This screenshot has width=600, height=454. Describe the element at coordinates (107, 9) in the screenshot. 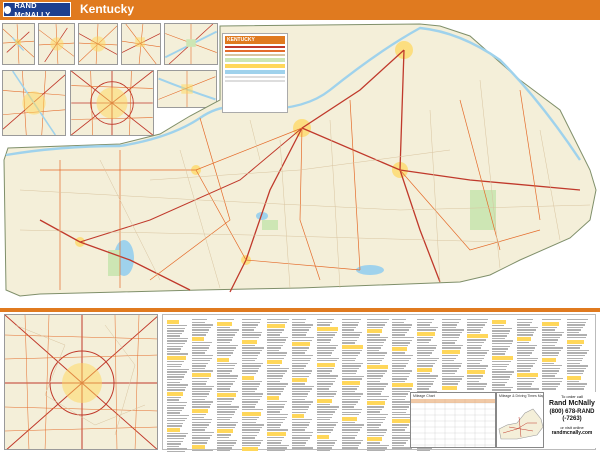

I see `map-title: Kentucky` at that location.